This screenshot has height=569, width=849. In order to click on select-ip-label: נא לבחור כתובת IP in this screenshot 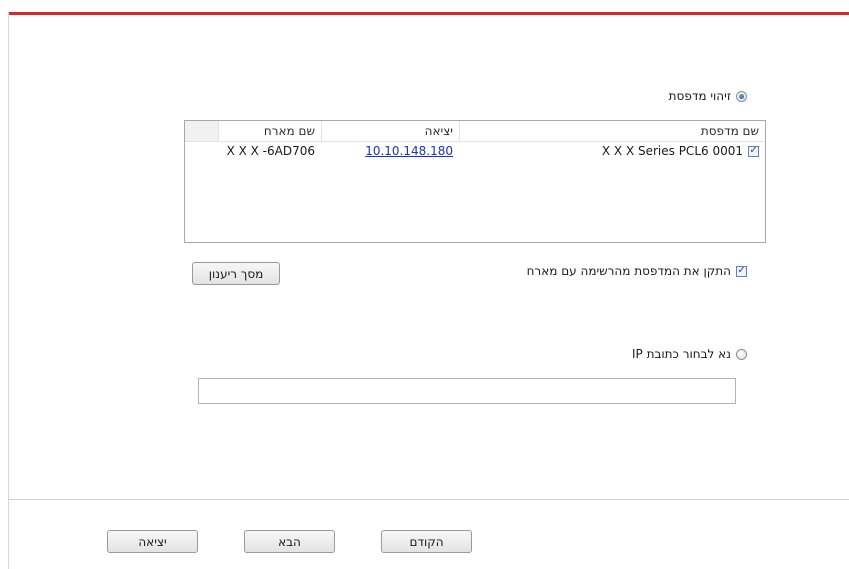, I will do `click(681, 354)`.